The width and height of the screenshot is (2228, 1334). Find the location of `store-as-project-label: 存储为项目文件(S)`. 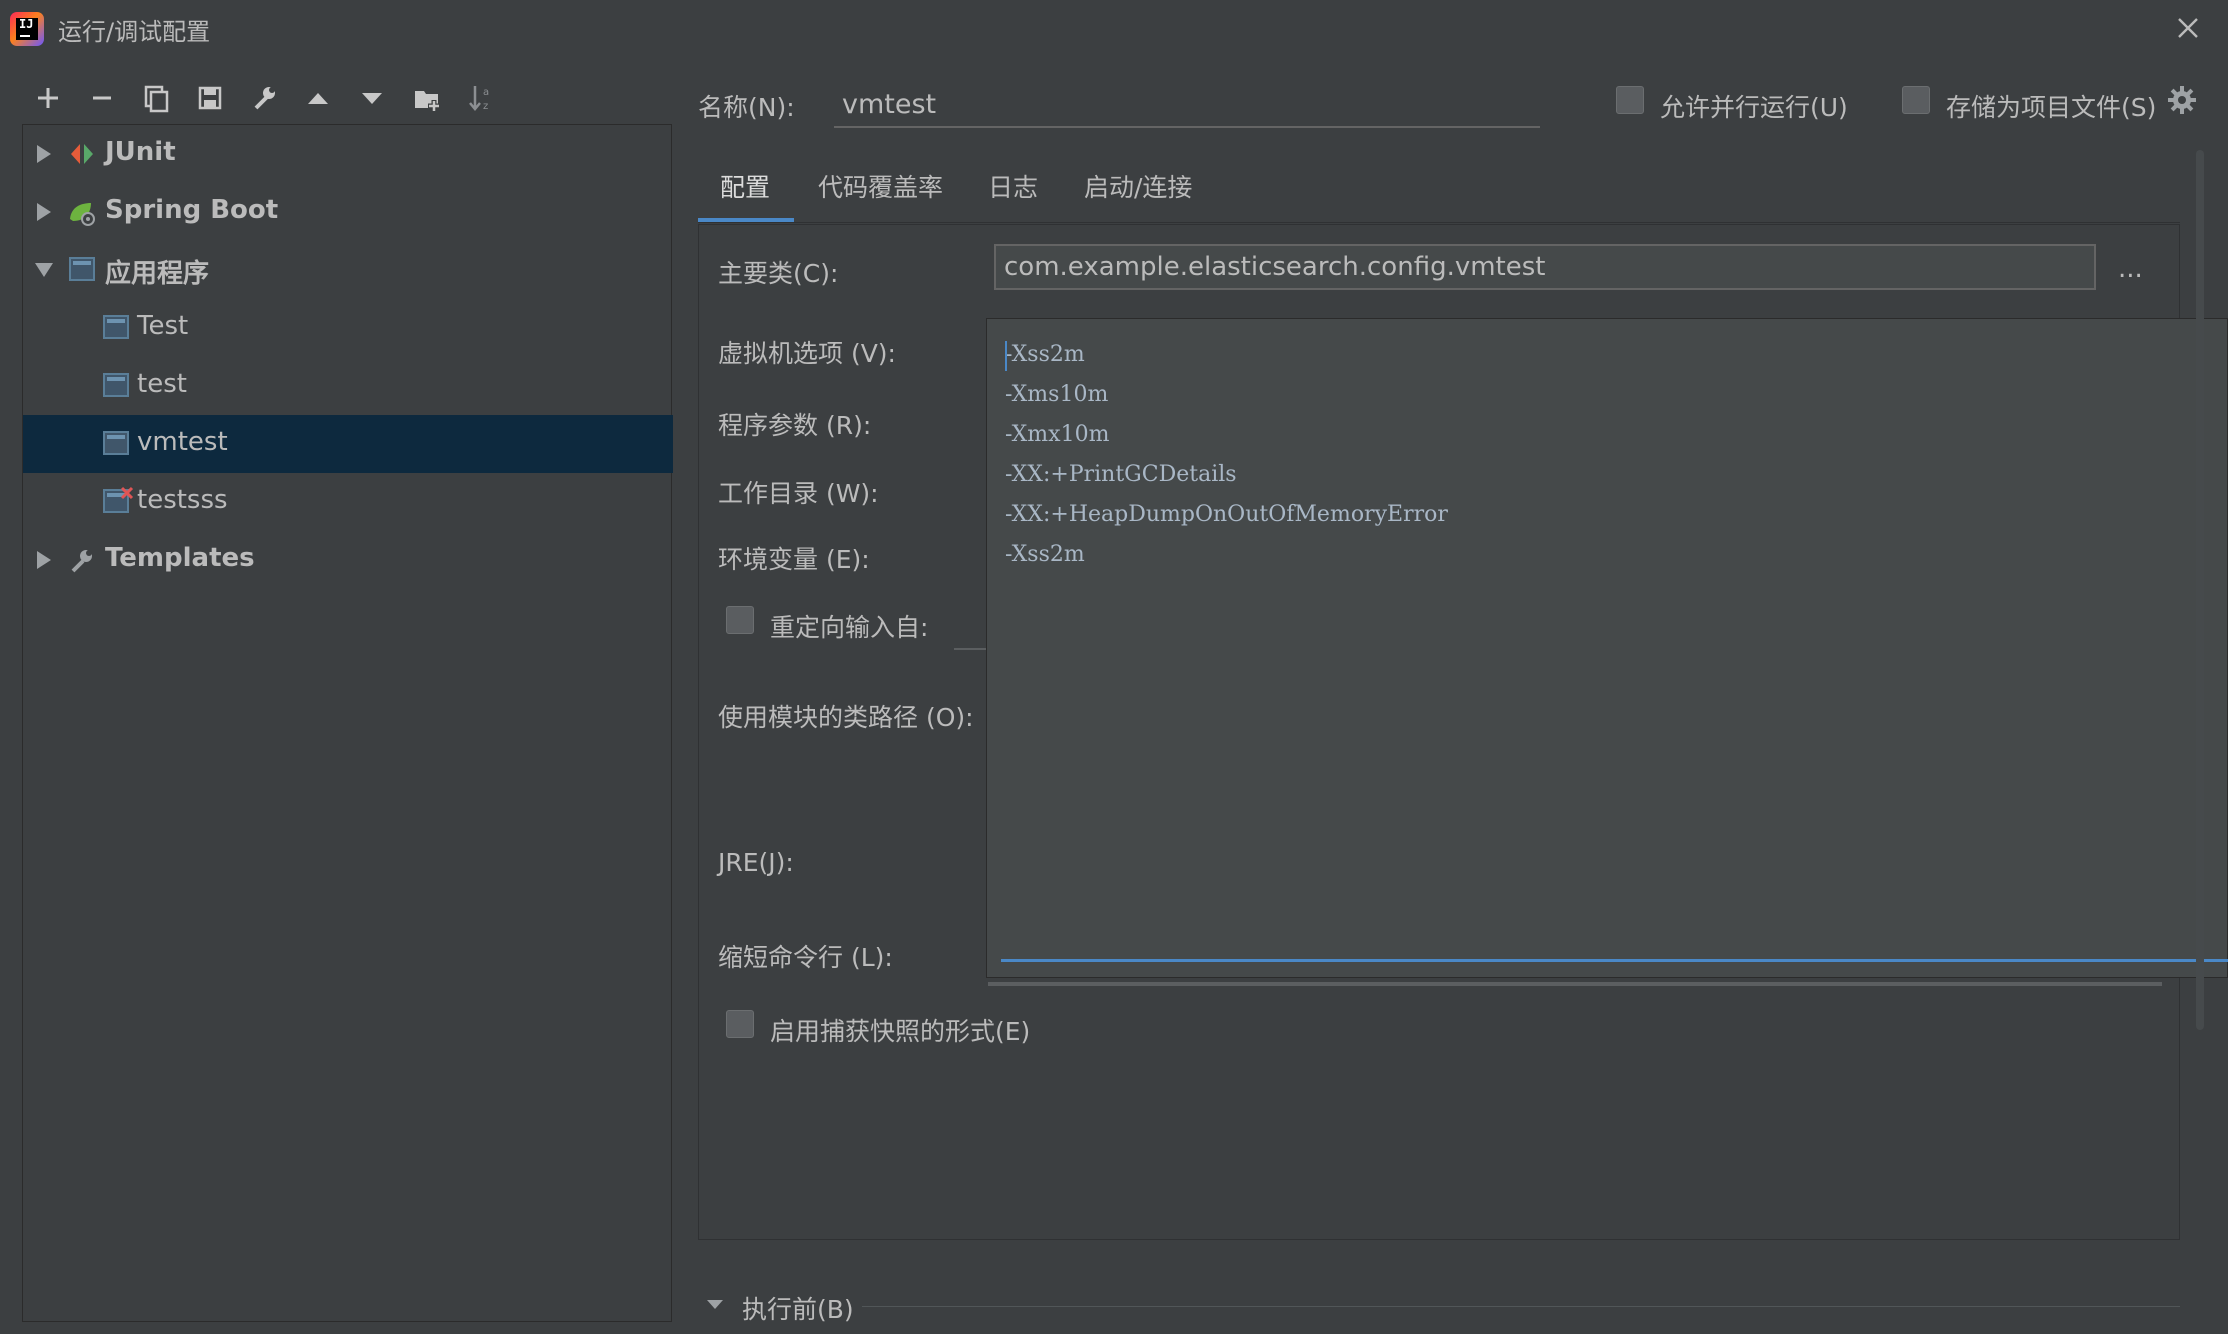

store-as-project-label: 存储为项目文件(S) is located at coordinates (2051, 107).